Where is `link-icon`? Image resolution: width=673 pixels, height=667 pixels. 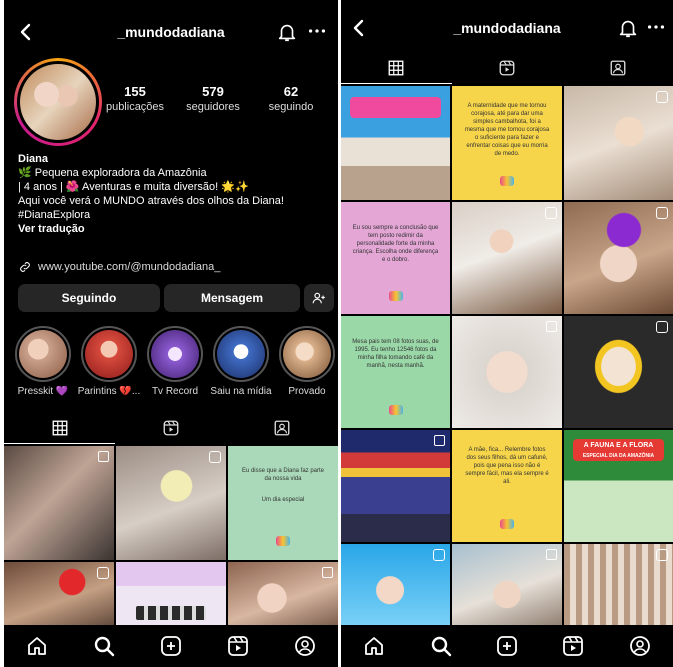 link-icon is located at coordinates (25, 267).